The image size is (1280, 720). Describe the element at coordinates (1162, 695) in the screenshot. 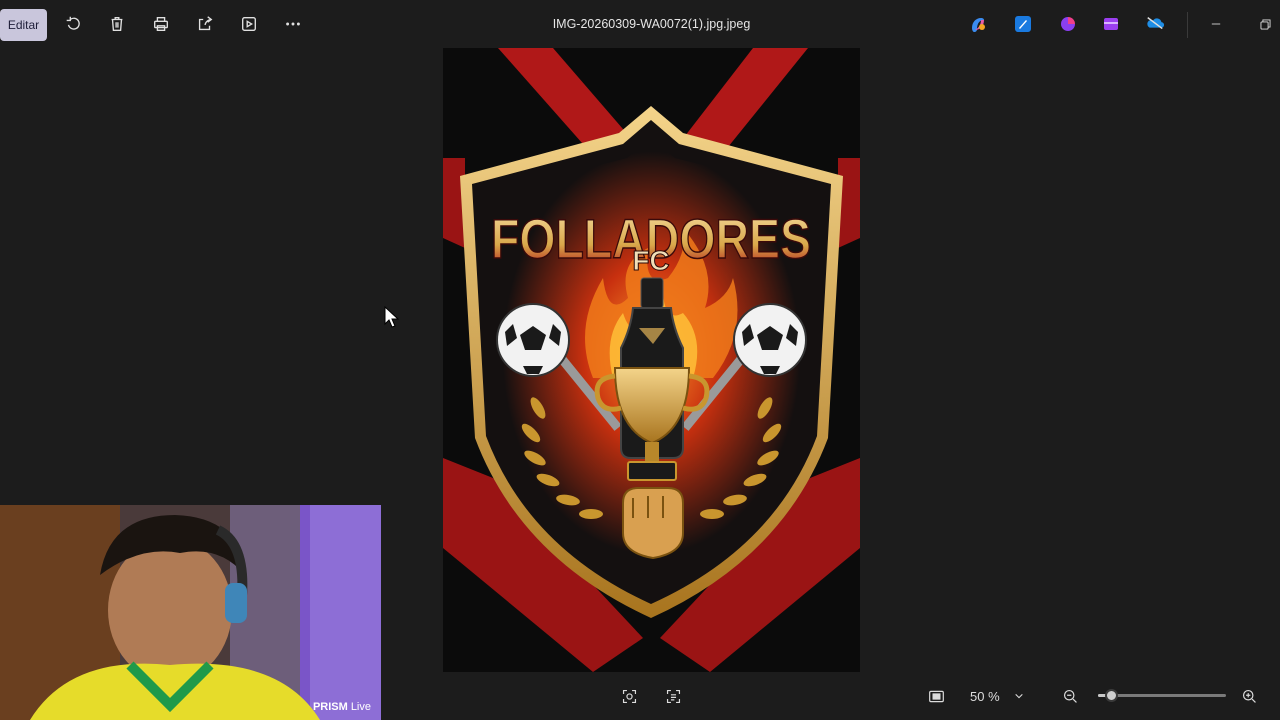

I see `zoom-slider` at that location.